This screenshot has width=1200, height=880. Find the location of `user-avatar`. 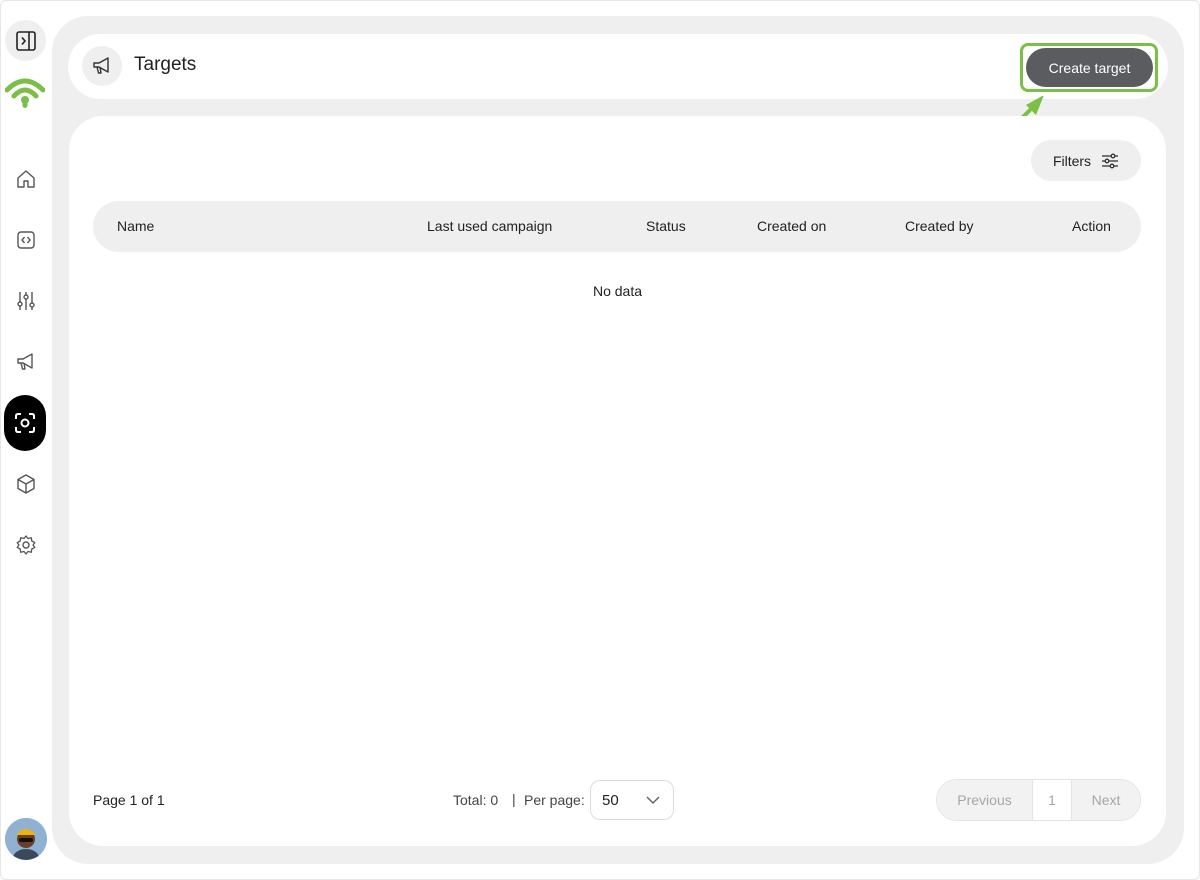

user-avatar is located at coordinates (26, 839).